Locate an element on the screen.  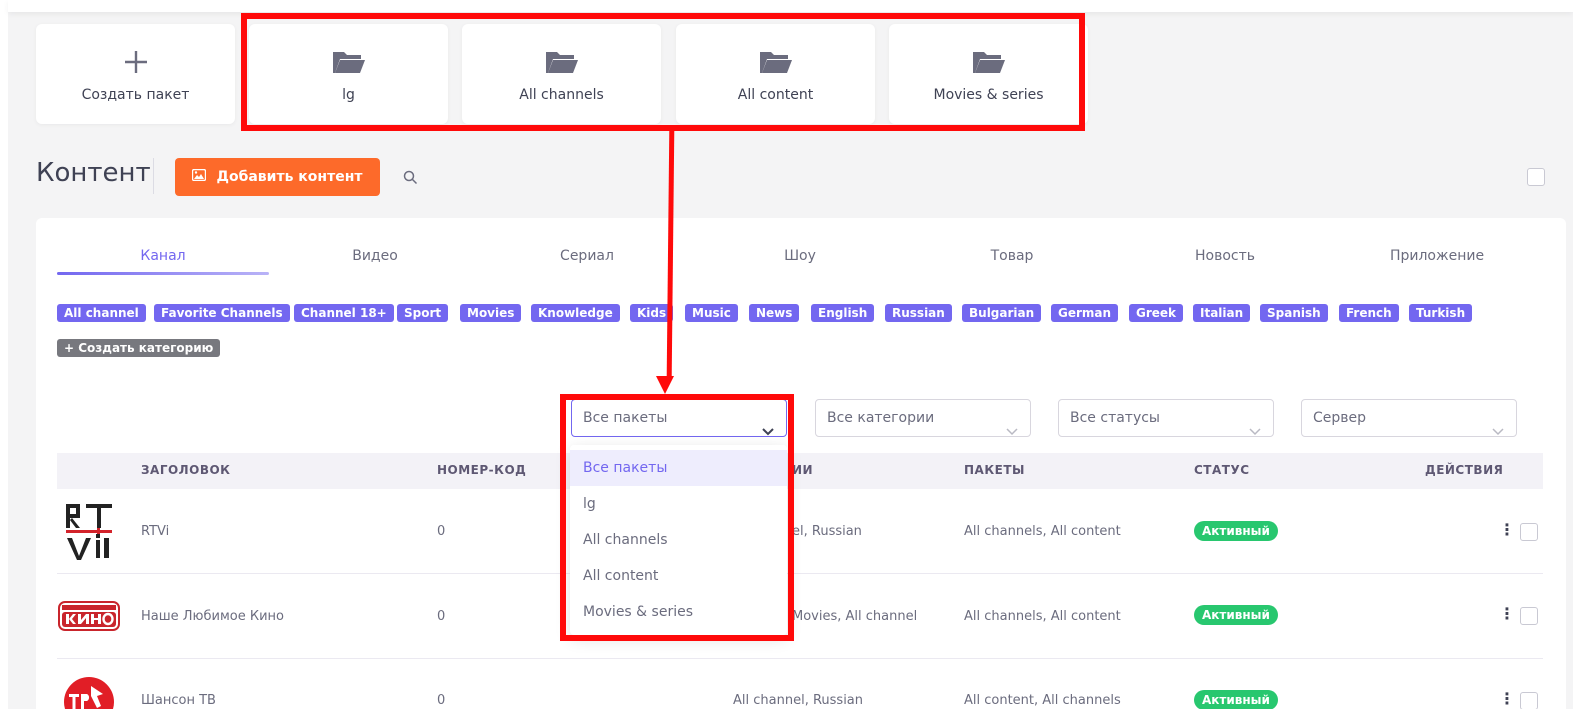
kino-logo is located at coordinates (89, 618).